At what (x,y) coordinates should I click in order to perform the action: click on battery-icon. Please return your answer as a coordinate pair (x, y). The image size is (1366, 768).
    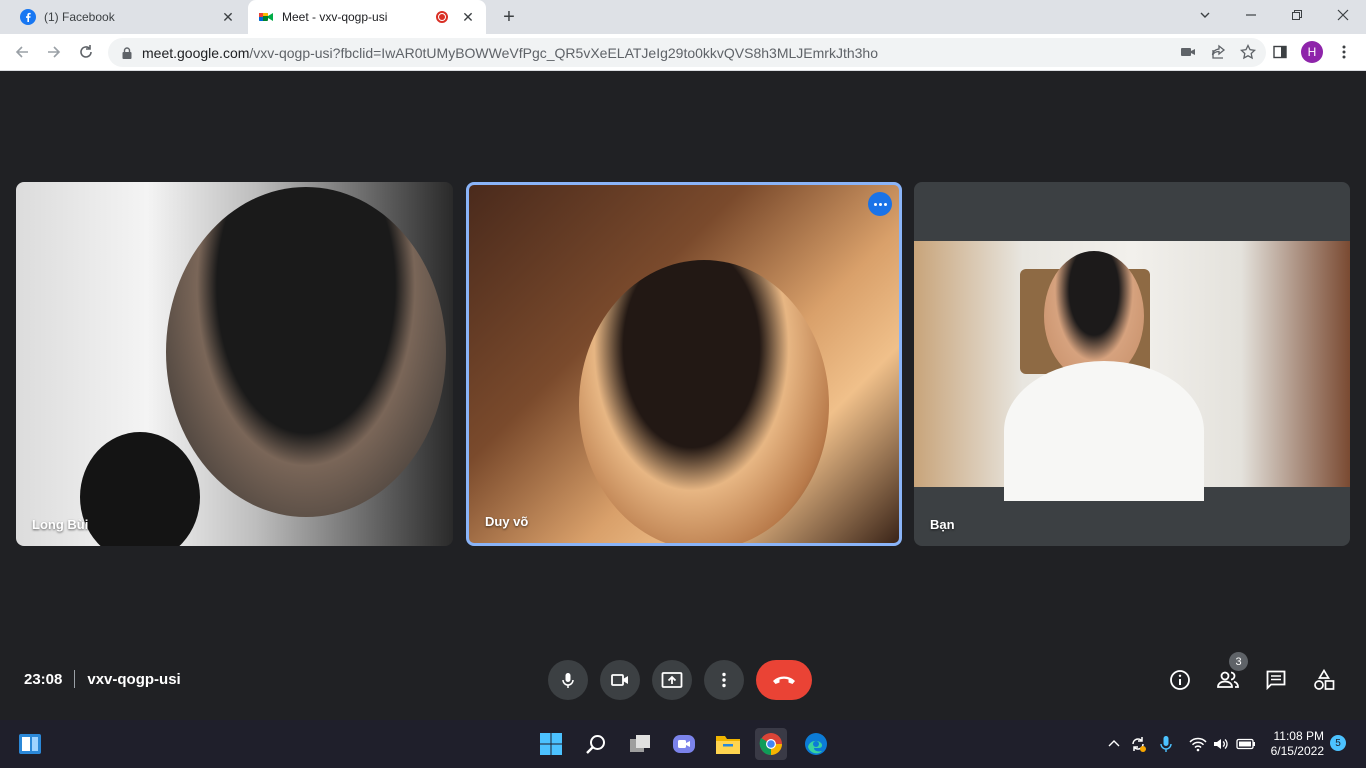
    Looking at the image, I should click on (1246, 744).